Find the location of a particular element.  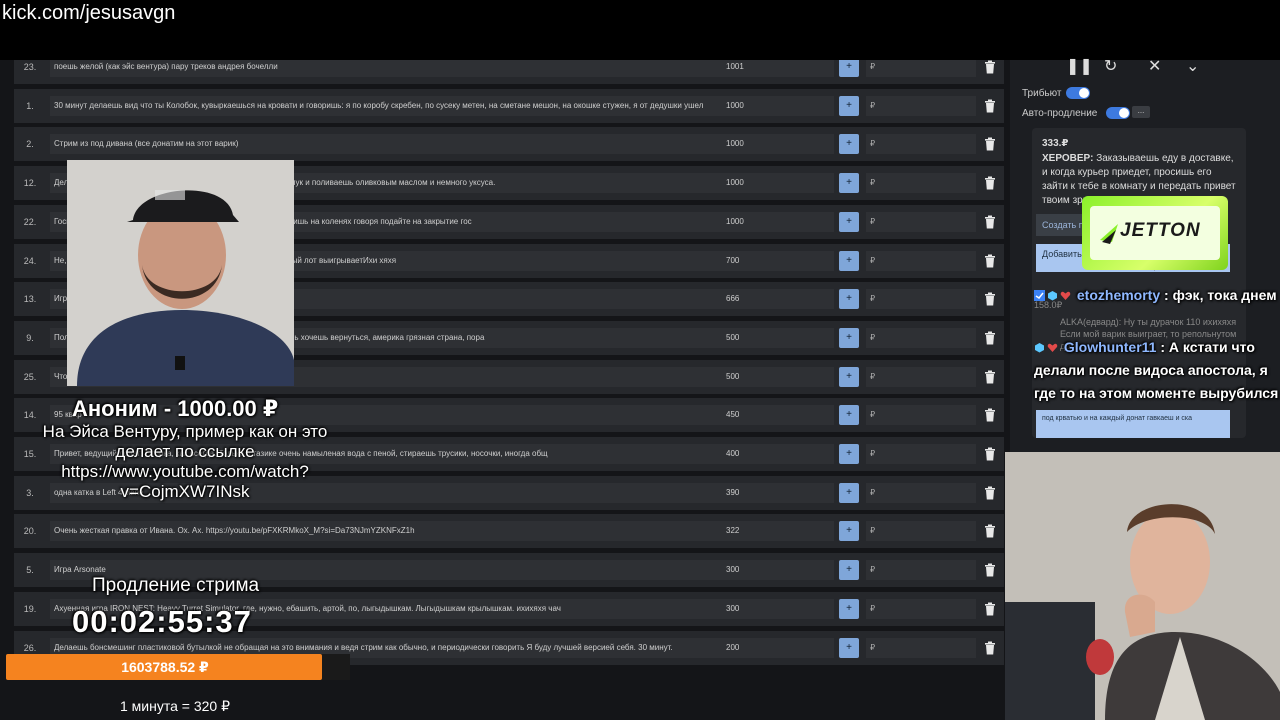

lot-number: 19. is located at coordinates (30, 609).